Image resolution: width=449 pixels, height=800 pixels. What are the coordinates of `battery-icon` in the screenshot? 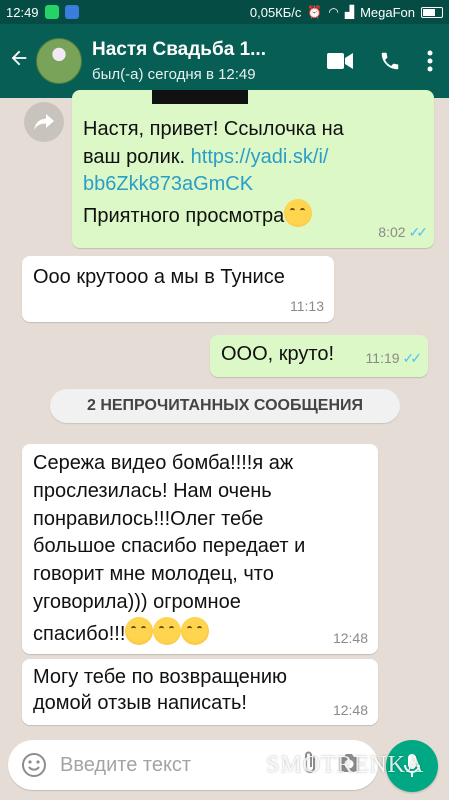 It's located at (432, 12).